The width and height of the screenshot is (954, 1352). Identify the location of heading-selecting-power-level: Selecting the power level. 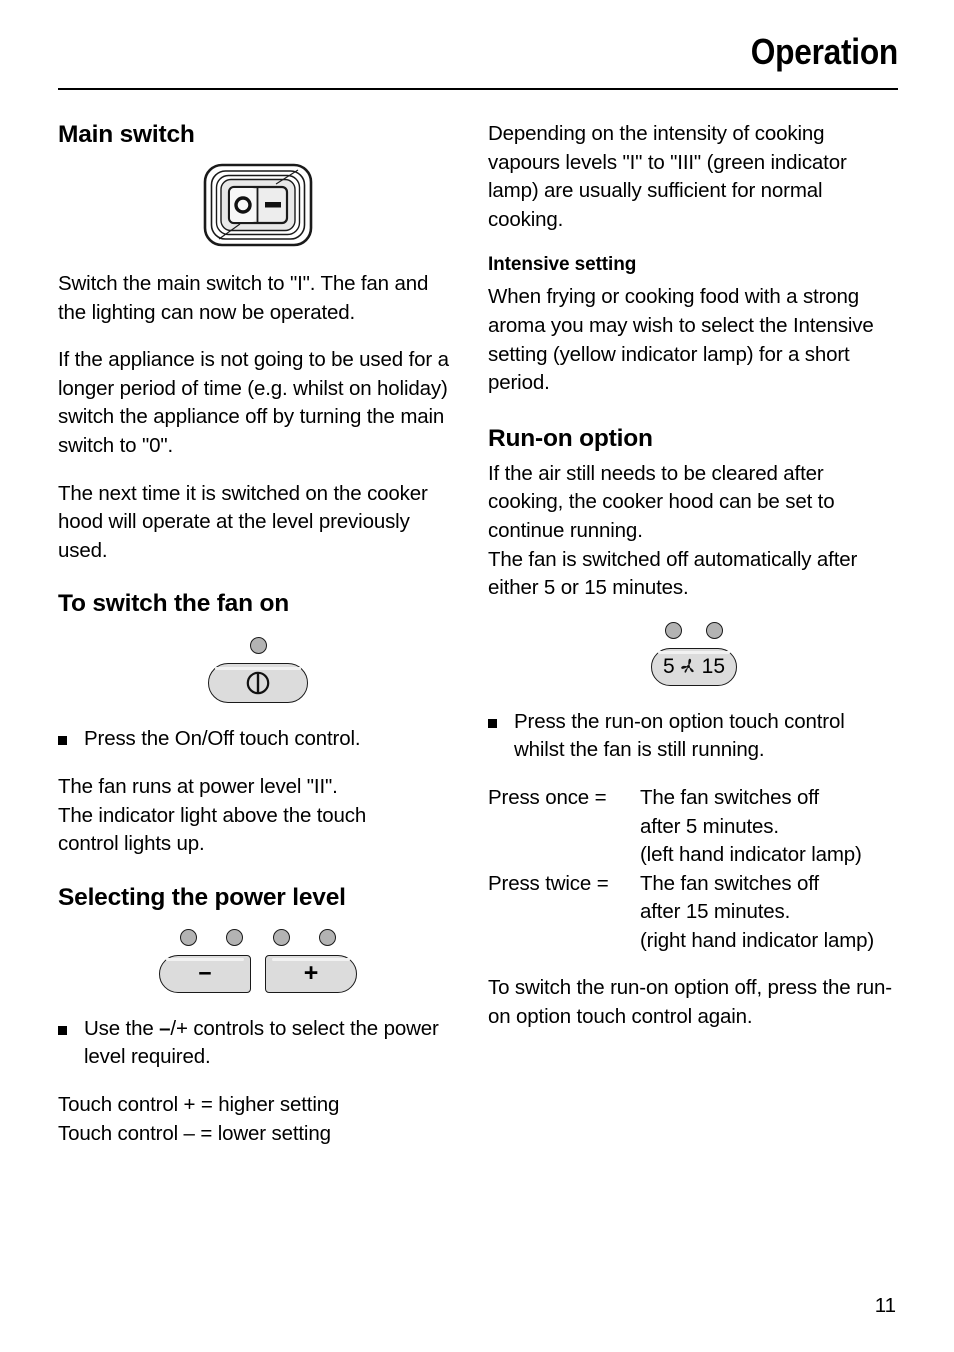
(202, 897).